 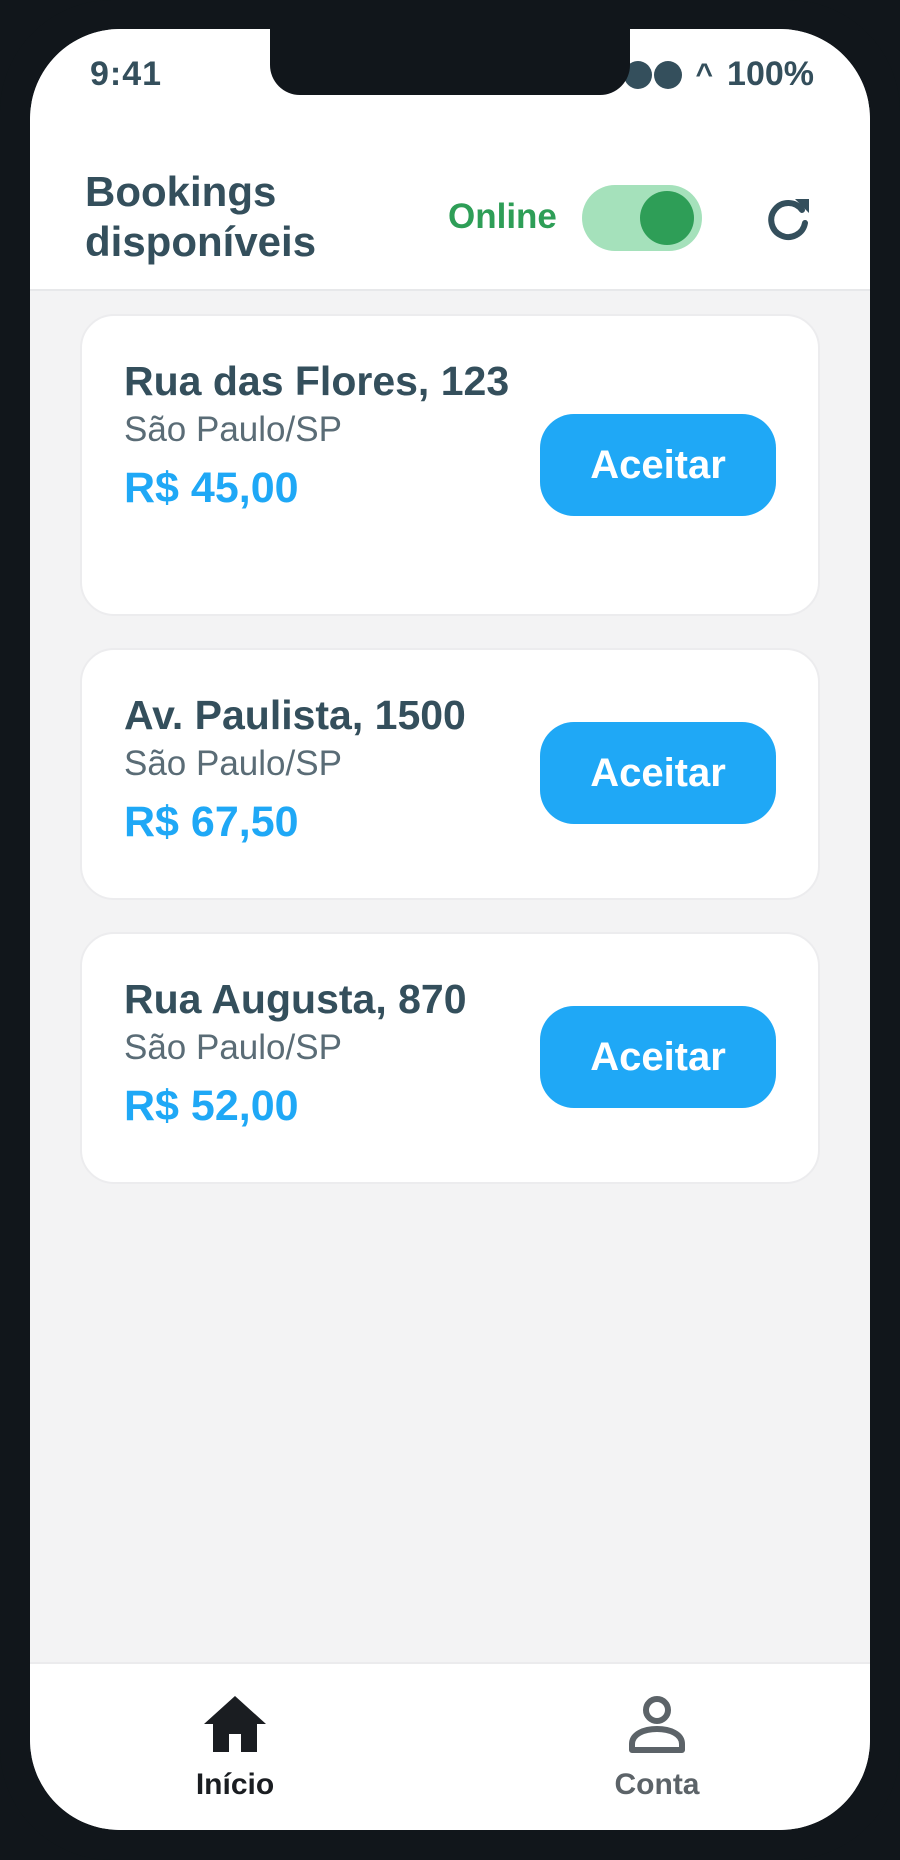 I want to click on status-indicators: ^ 100%, so click(x=718, y=74).